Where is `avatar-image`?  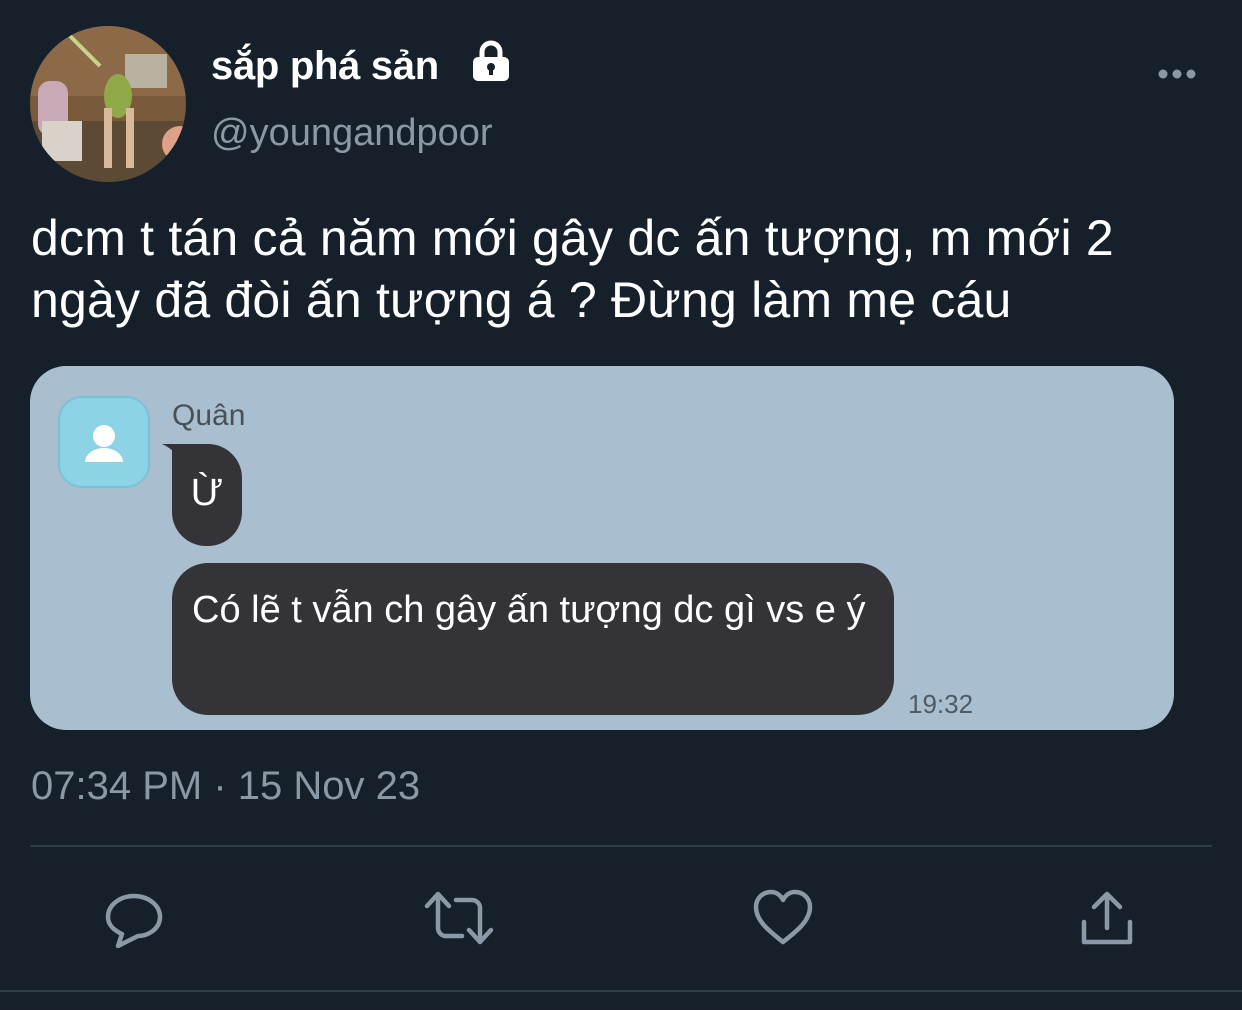 avatar-image is located at coordinates (108, 104).